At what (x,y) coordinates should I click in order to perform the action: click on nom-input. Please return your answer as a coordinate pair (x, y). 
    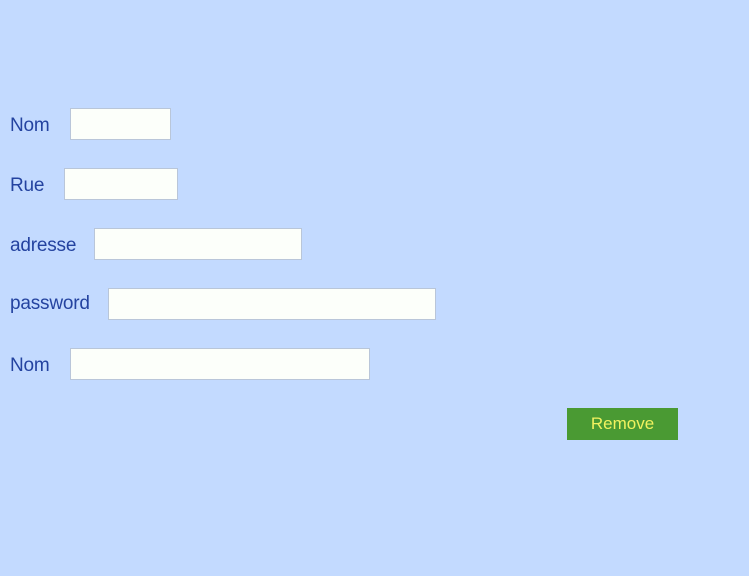
    Looking at the image, I should click on (120, 124).